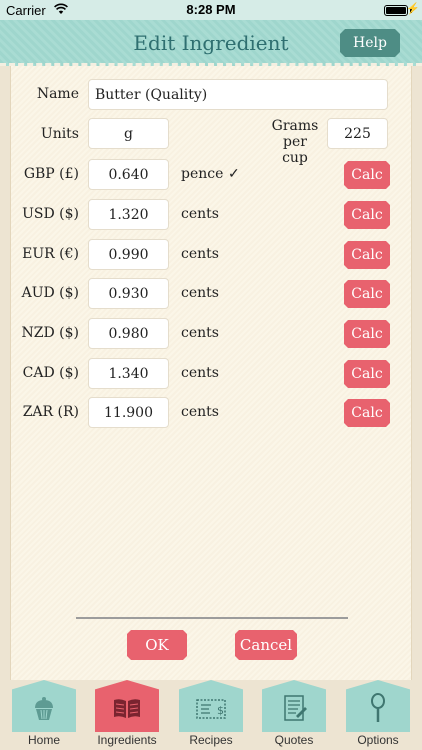 The image size is (422, 750). Describe the element at coordinates (128, 133) in the screenshot. I see `units-input: g` at that location.